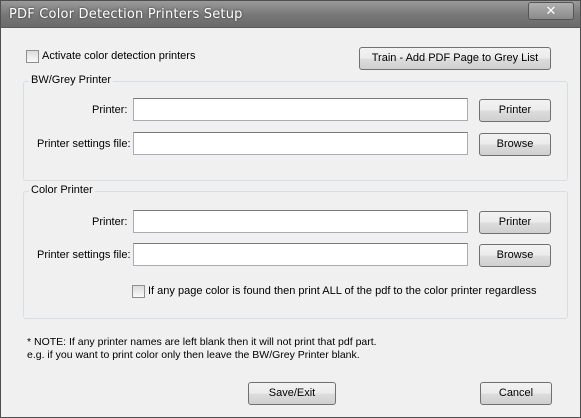  I want to click on bw-settings-label: Printer settings file:, so click(84, 144).